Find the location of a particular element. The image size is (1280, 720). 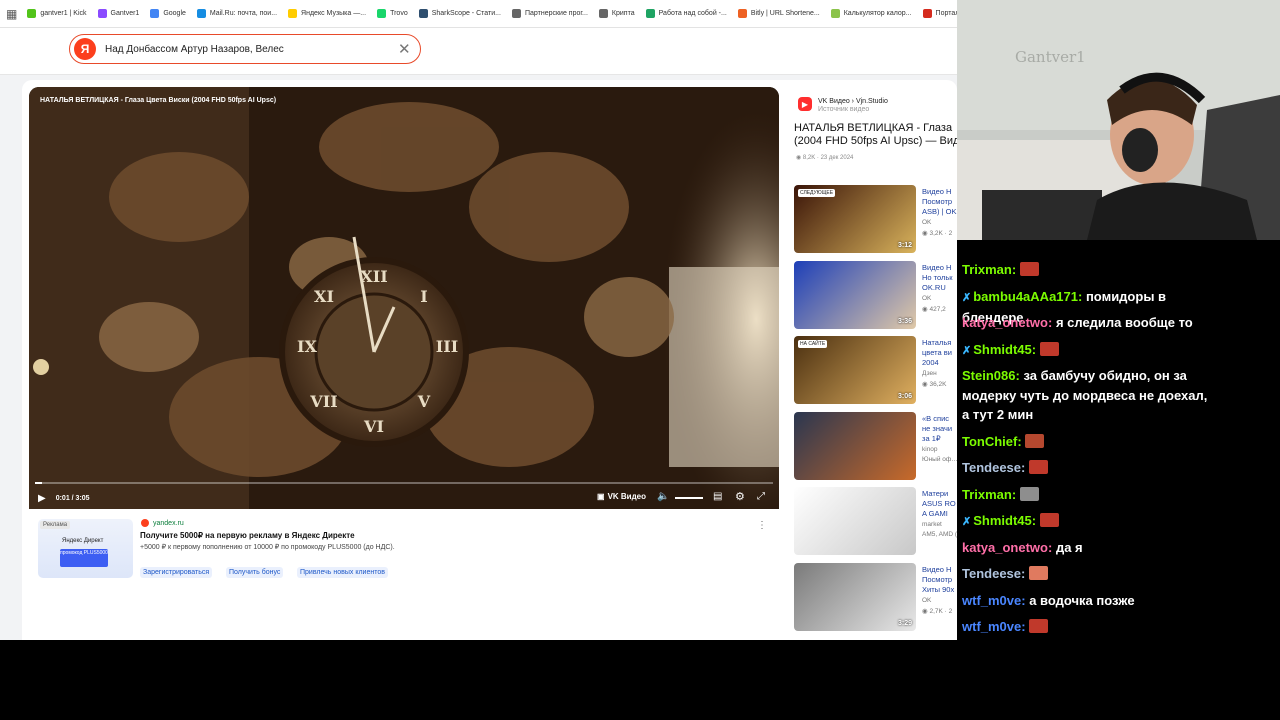

related-title: Матери ASUS RO A GAMI is located at coordinates (939, 504).